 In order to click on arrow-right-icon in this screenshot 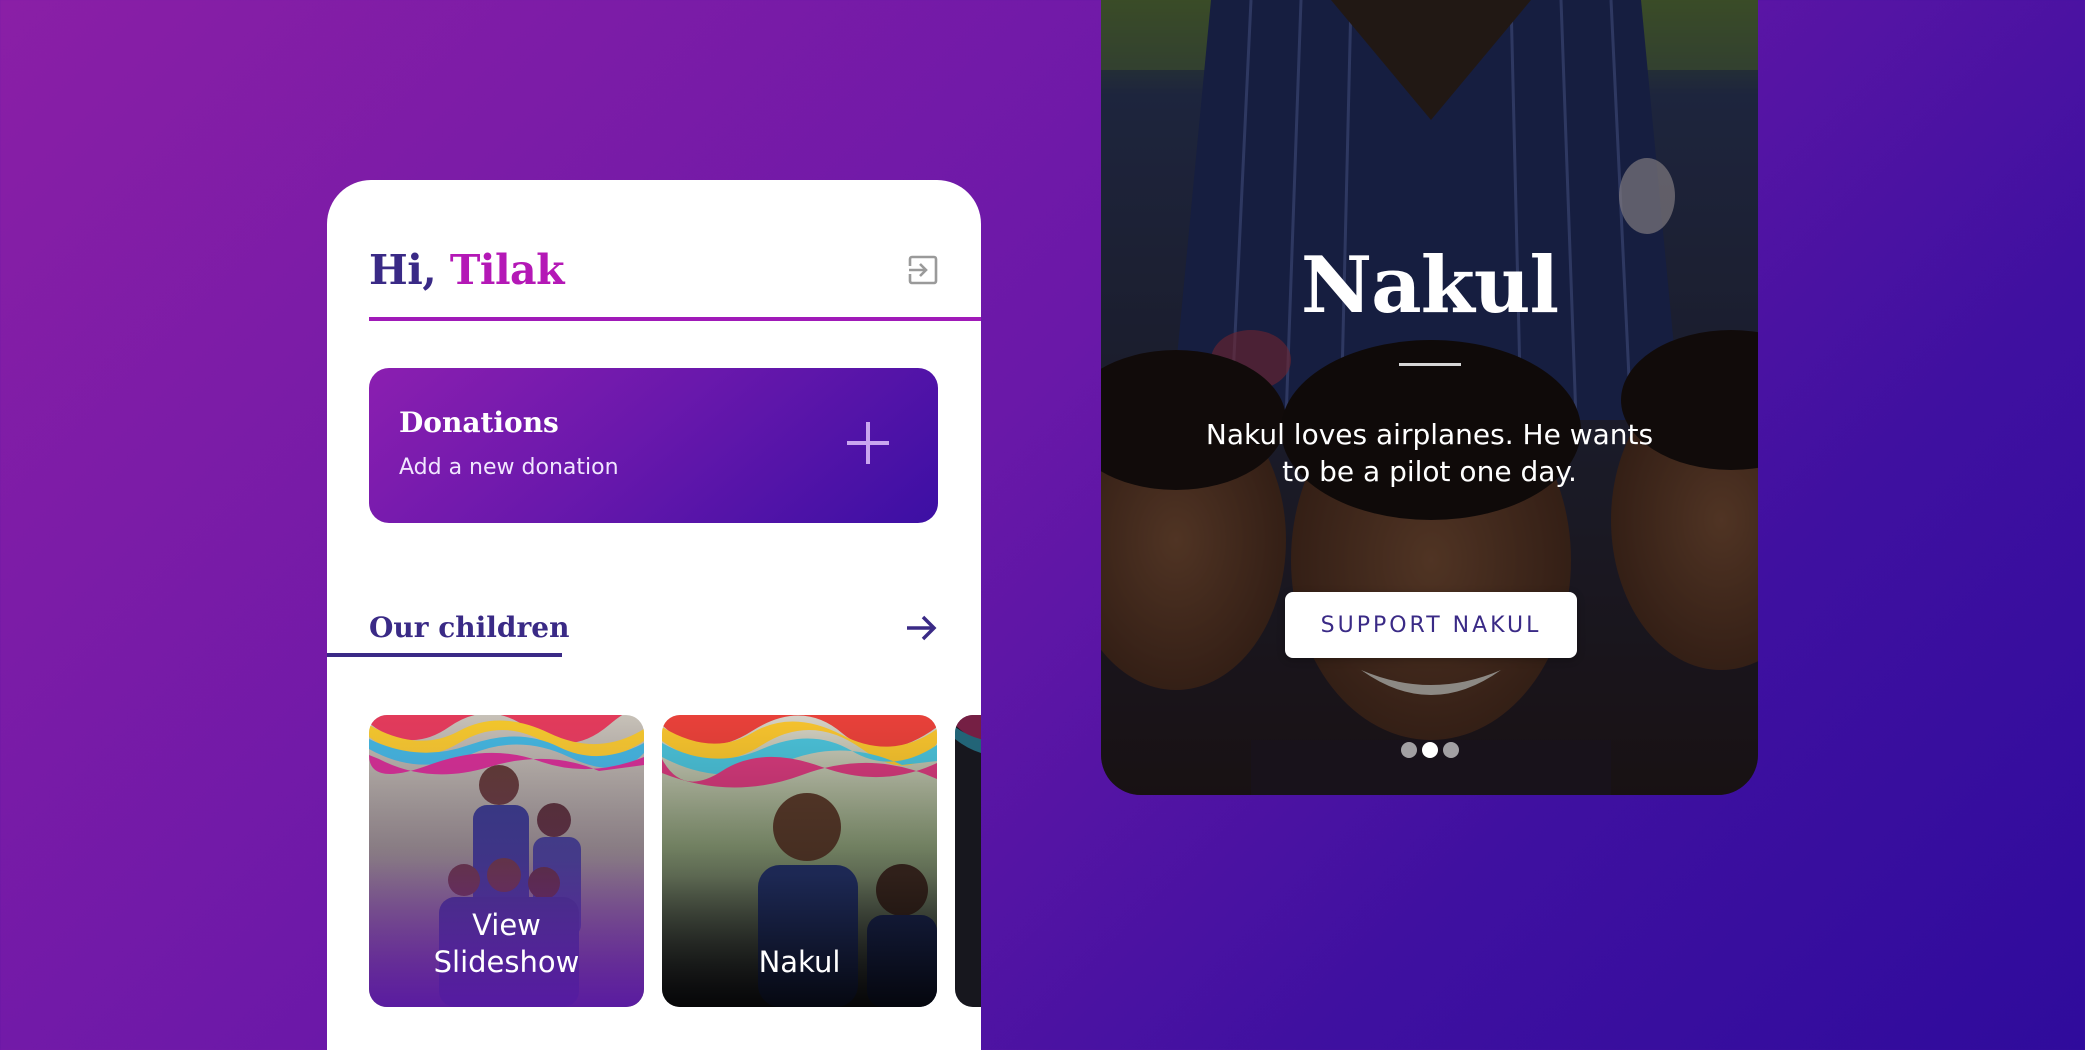, I will do `click(921, 628)`.